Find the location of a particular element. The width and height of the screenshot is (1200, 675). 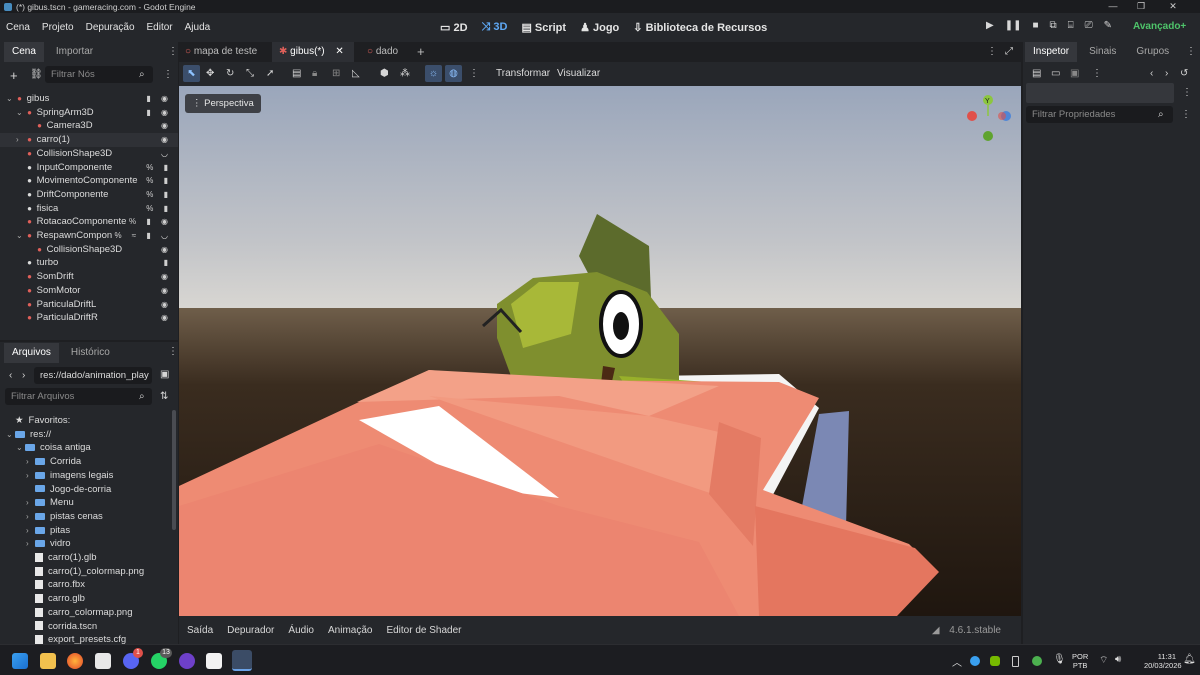

godot-taskbar-icon is located at coordinates (242, 660).